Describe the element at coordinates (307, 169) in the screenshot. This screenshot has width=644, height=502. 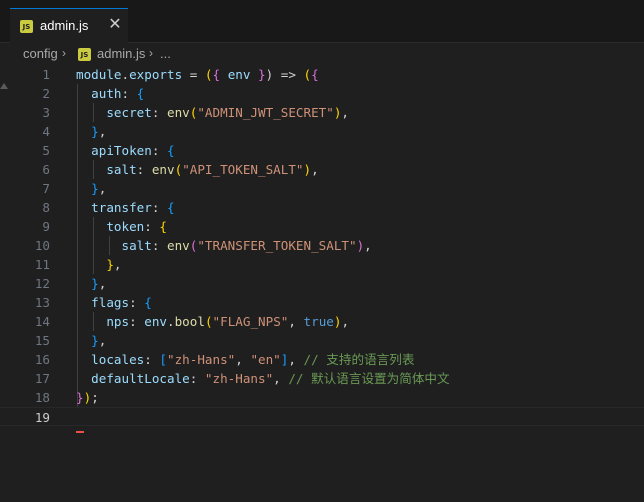
I see `code-token: )` at that location.